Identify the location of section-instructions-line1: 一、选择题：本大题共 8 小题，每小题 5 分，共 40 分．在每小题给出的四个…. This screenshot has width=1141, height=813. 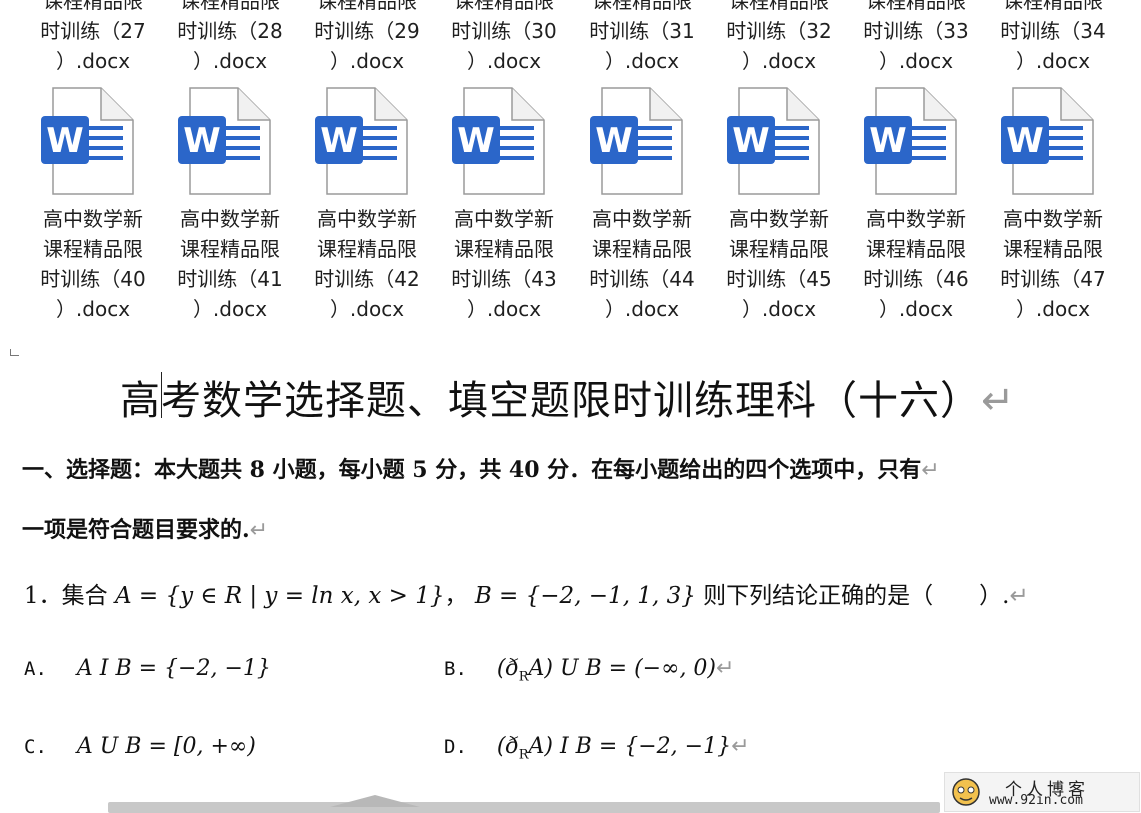
(481, 470).